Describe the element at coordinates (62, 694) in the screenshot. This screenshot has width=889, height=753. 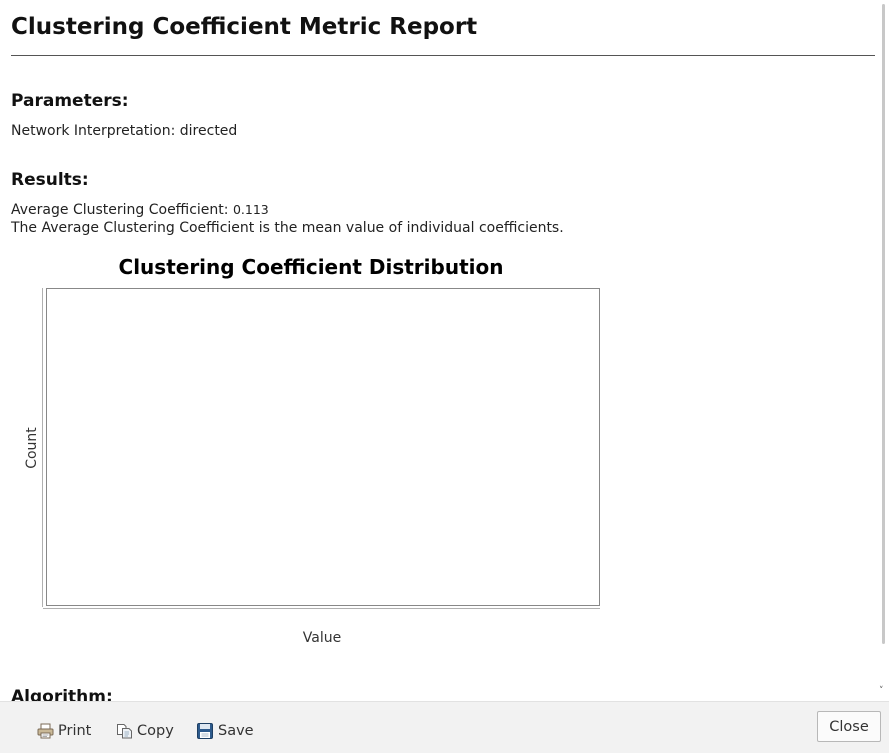
I see `algorithm-heading: Algorithm:` at that location.